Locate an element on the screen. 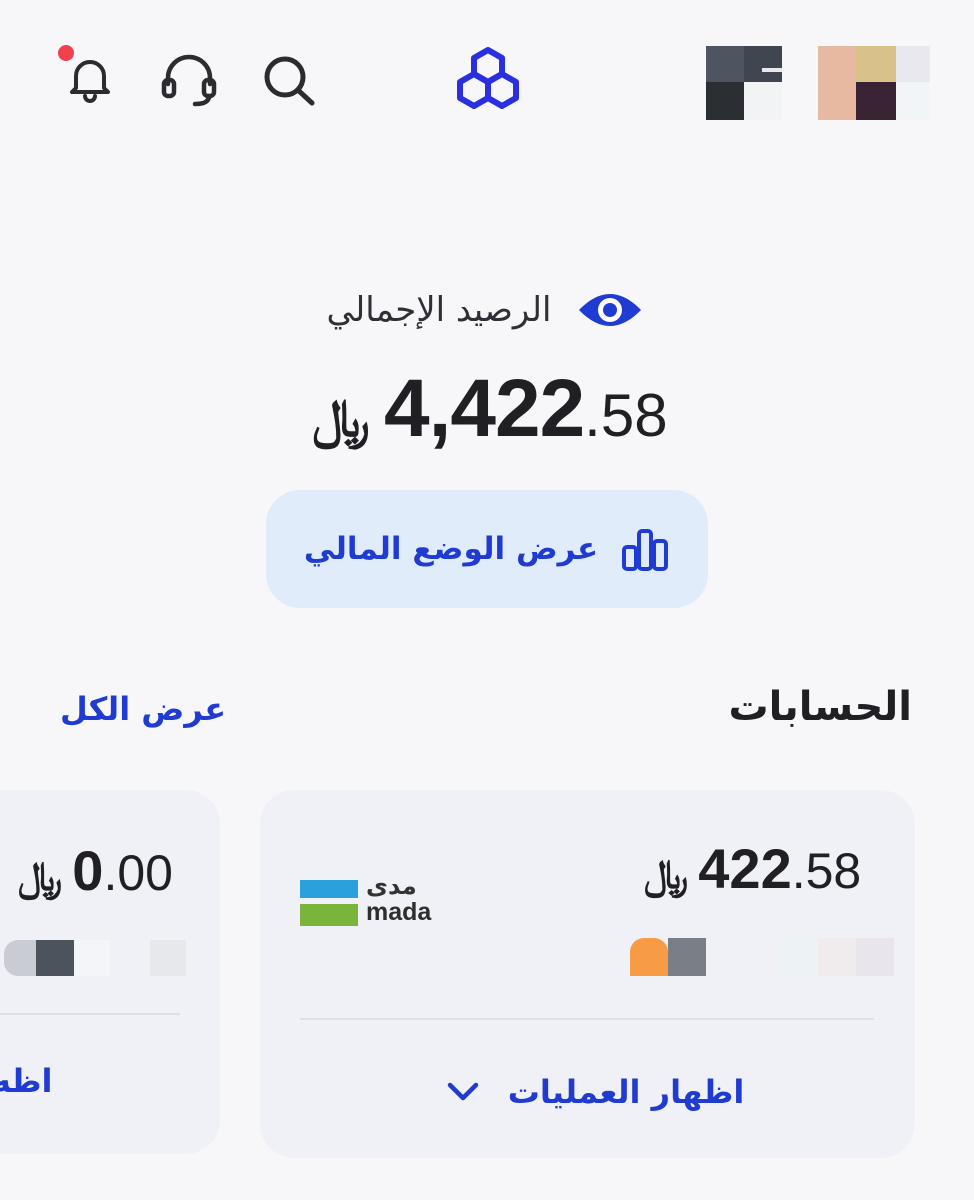 This screenshot has height=1200, width=974. search-icon is located at coordinates (289, 80).